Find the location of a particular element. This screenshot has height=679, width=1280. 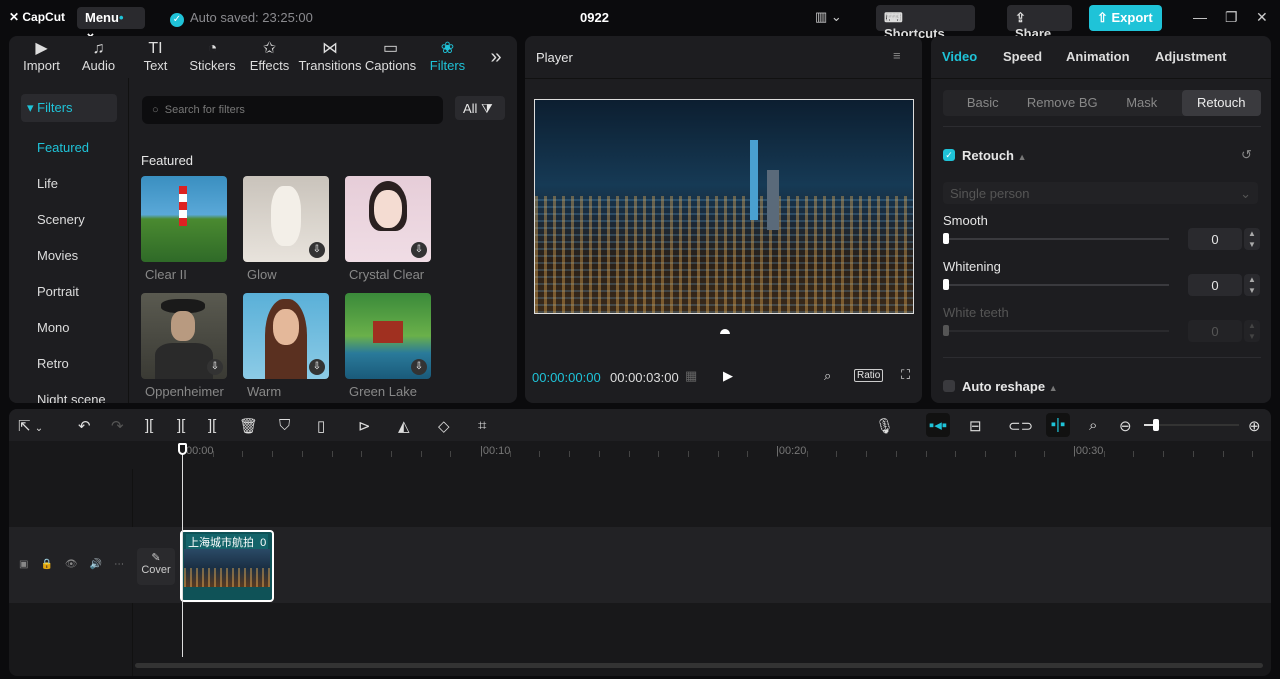

category-portrait: Portrait is located at coordinates (58, 291).